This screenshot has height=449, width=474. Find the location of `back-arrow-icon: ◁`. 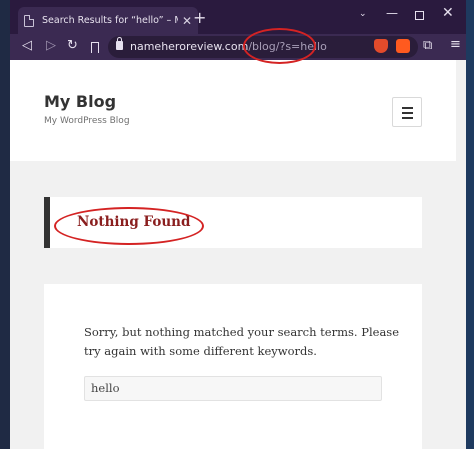

back-arrow-icon: ◁ is located at coordinates (27, 45).